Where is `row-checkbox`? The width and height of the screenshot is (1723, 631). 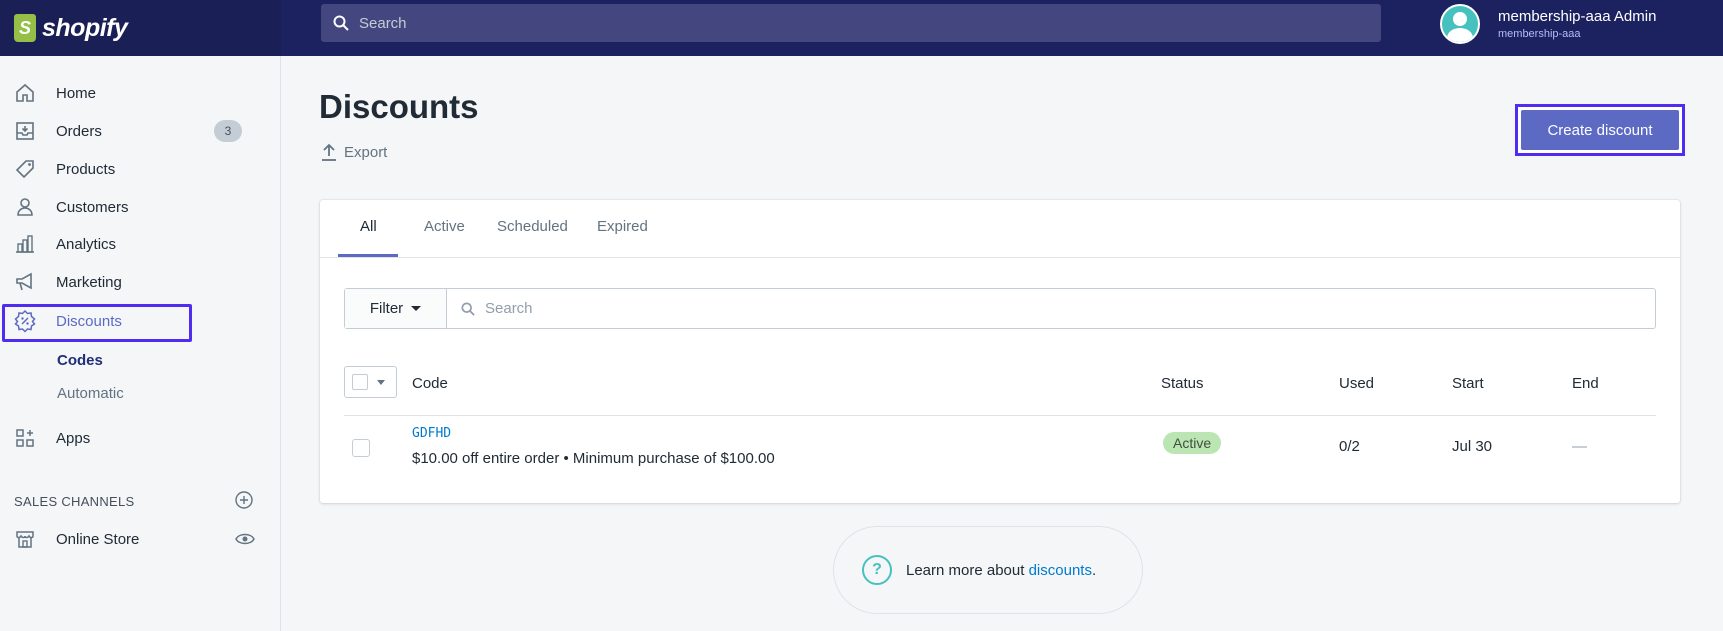
row-checkbox is located at coordinates (361, 448).